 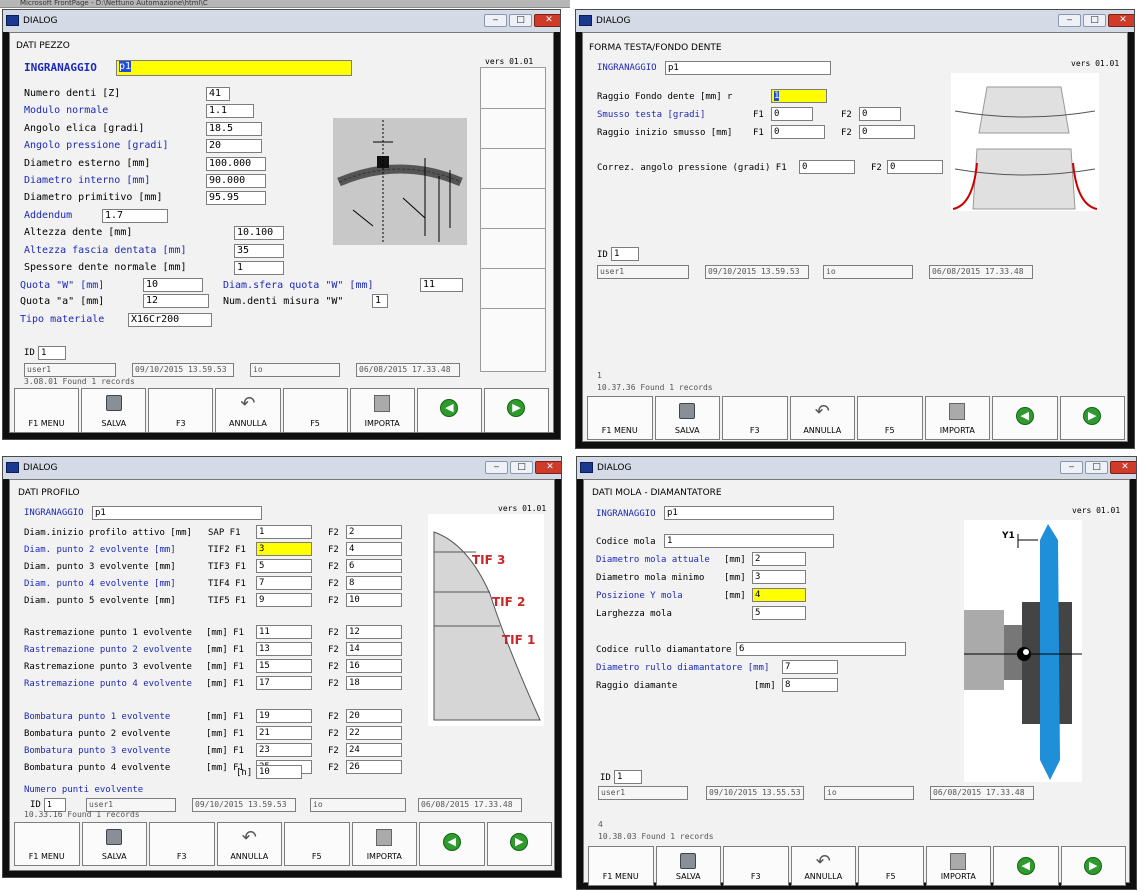 What do you see at coordinates (374, 532) in the screenshot?
I see `f2-field: 2` at bounding box center [374, 532].